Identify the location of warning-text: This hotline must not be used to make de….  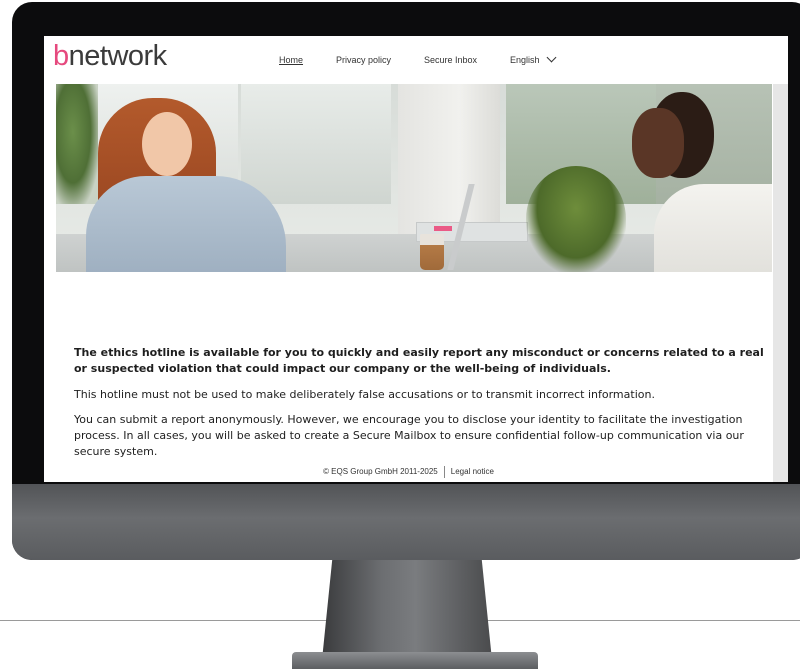
(364, 394).